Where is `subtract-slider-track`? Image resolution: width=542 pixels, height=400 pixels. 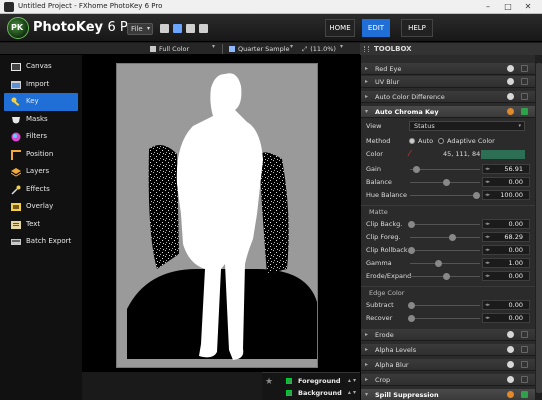 subtract-slider-track is located at coordinates (445, 305).